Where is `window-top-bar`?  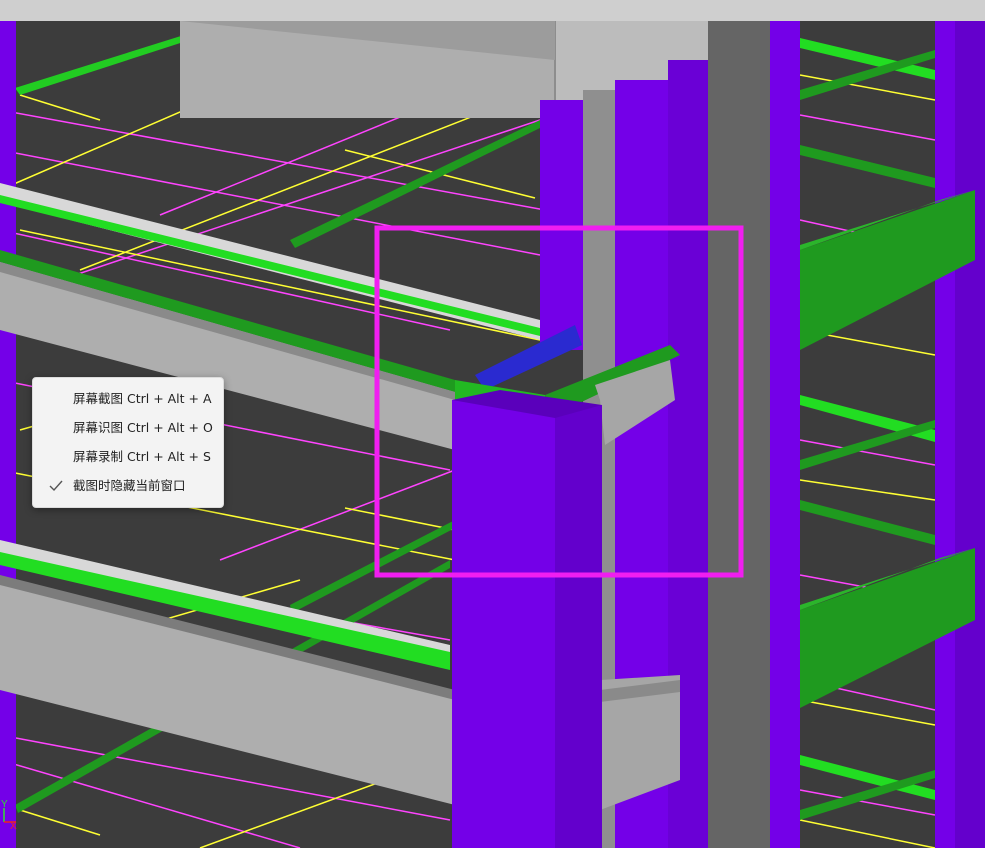 window-top-bar is located at coordinates (492, 11).